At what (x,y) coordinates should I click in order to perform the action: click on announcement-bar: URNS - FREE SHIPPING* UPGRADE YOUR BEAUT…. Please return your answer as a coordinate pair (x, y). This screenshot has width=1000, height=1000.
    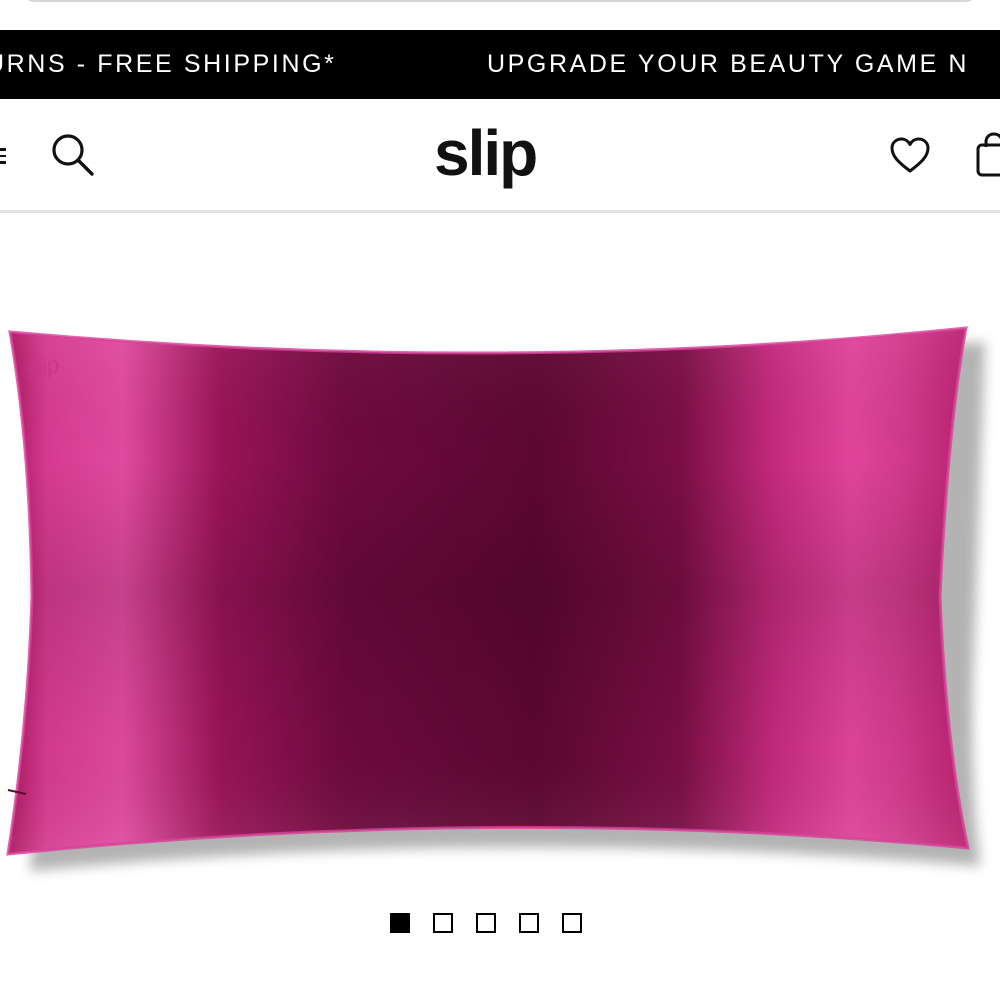
    Looking at the image, I should click on (500, 64).